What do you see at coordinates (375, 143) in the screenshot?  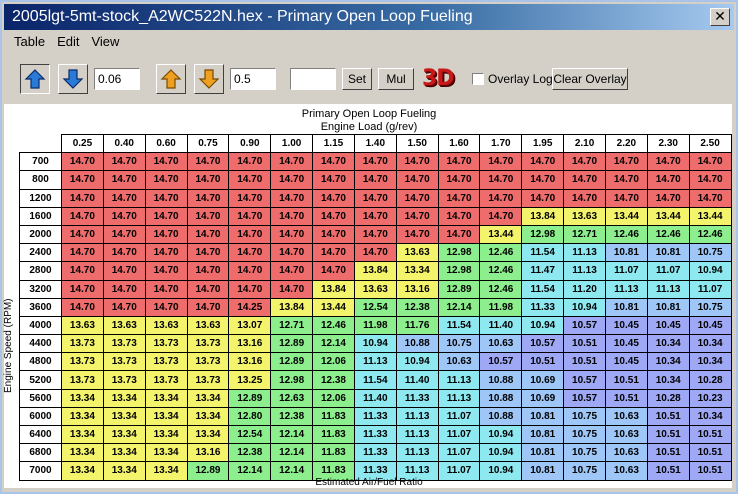 I see `column-header: 1.40` at bounding box center [375, 143].